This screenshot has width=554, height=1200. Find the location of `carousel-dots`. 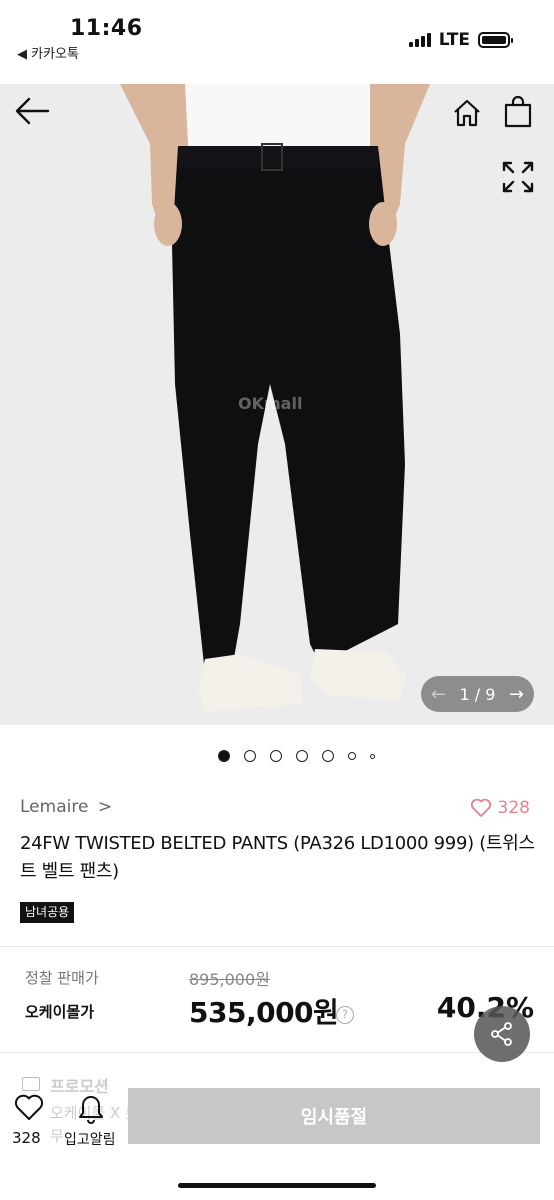

carousel-dots is located at coordinates (296, 756).